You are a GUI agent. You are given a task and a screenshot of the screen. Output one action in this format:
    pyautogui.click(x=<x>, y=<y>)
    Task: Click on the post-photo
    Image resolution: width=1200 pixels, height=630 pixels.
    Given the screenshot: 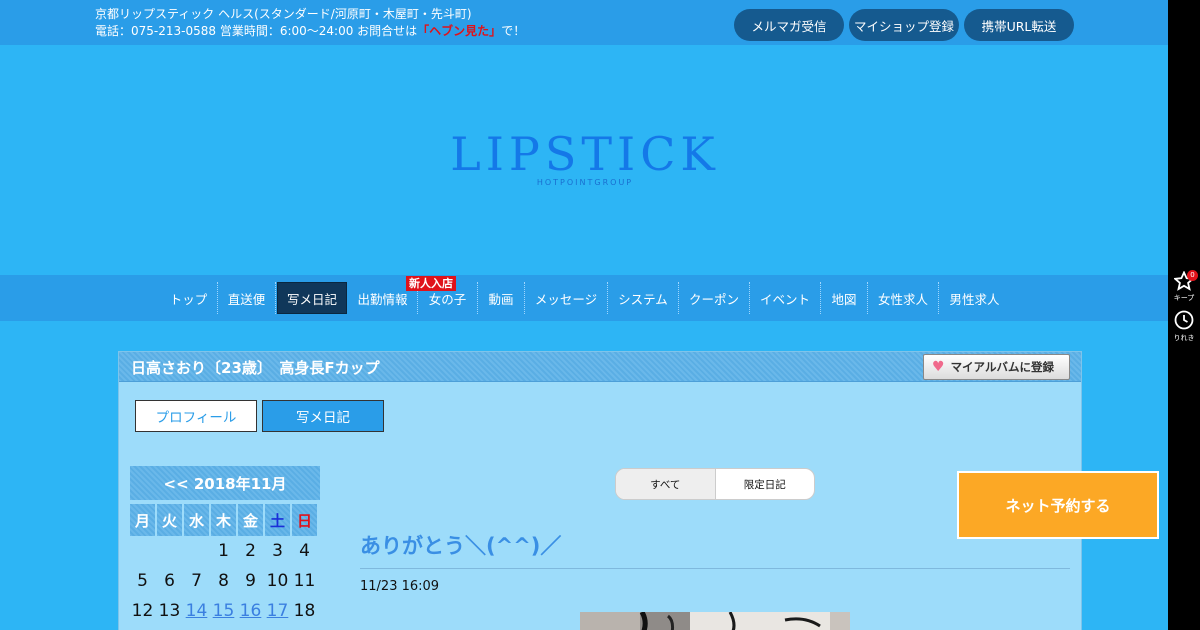 What is the action you would take?
    pyautogui.click(x=715, y=621)
    